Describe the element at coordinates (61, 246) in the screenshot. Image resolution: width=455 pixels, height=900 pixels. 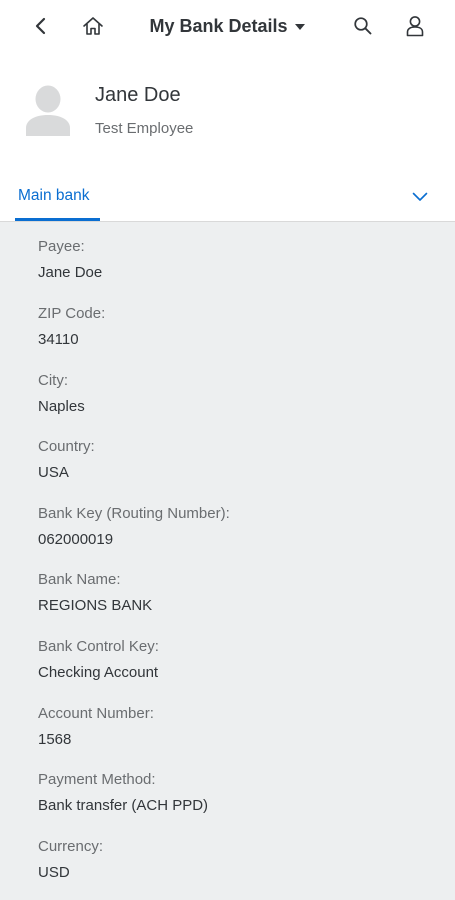
I see `field-label: Payee:` at that location.